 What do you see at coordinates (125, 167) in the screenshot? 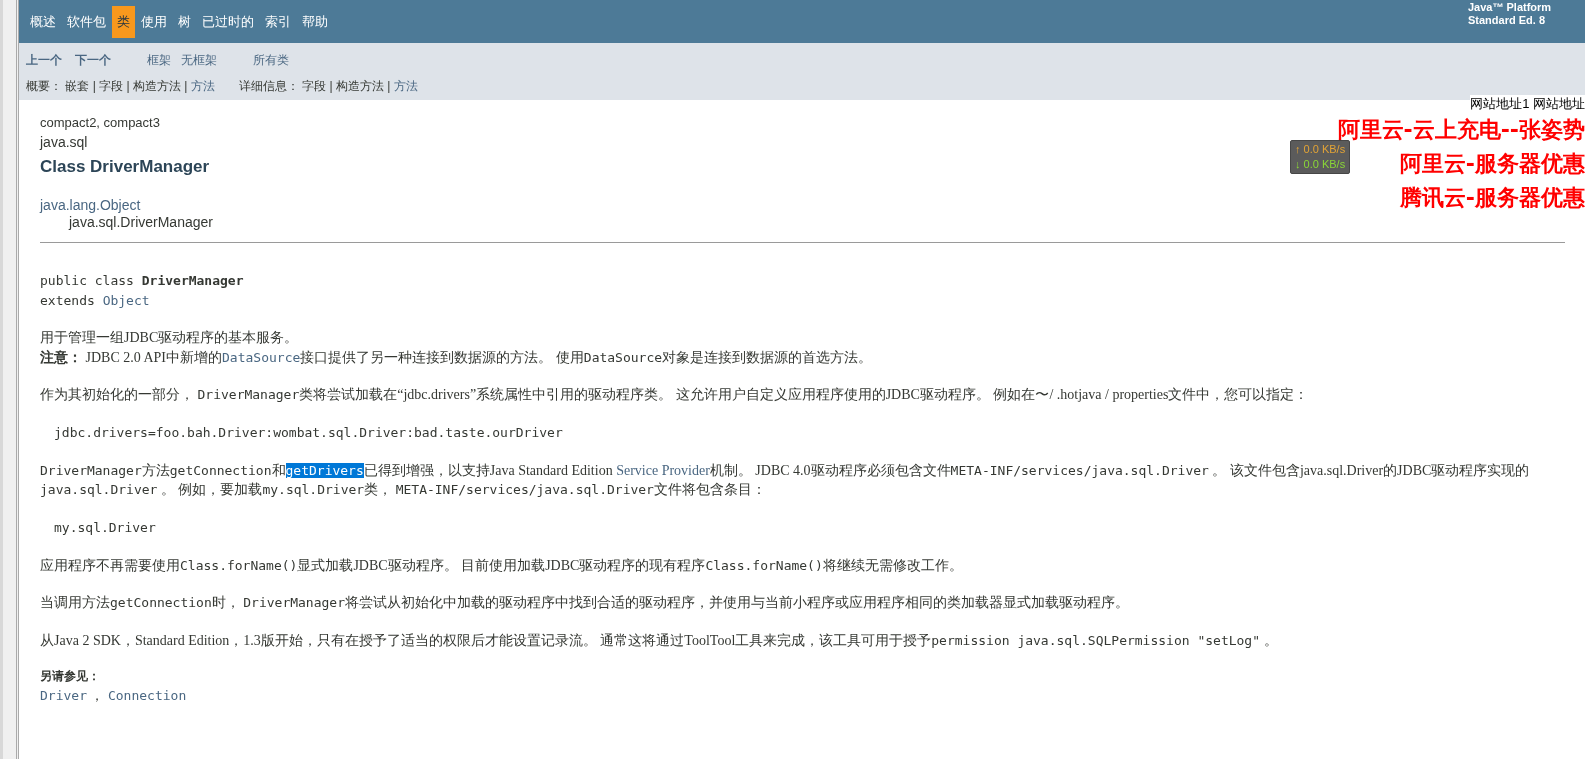
I see `class-title: Class DriverManager` at bounding box center [125, 167].